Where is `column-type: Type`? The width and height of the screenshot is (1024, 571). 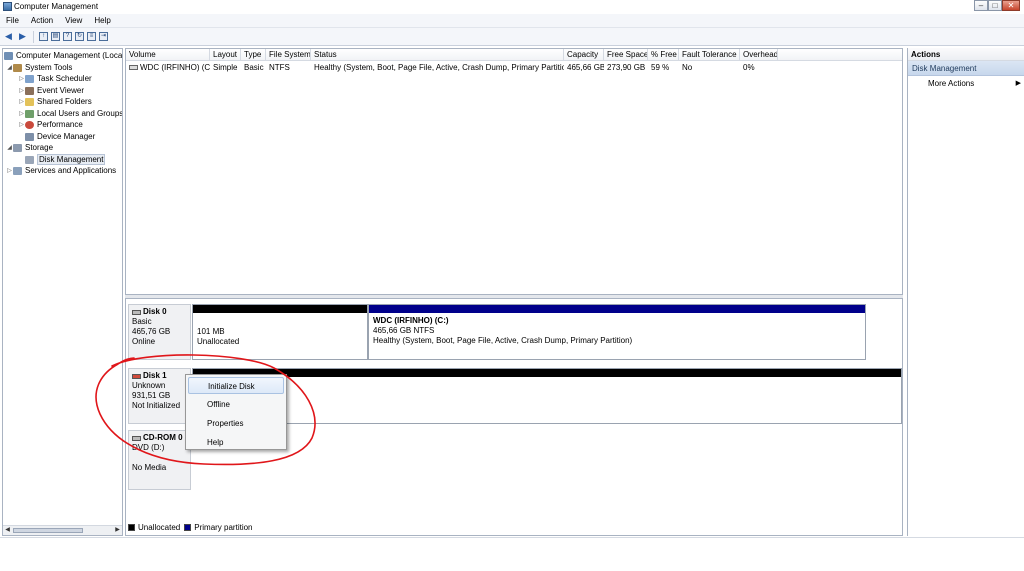
column-type: Type is located at coordinates (253, 55).